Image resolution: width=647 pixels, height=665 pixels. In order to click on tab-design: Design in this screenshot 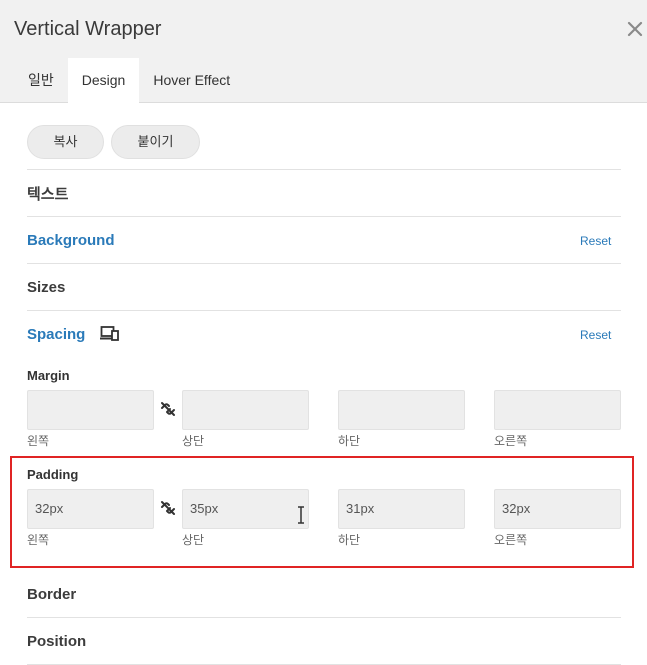, I will do `click(103, 80)`.